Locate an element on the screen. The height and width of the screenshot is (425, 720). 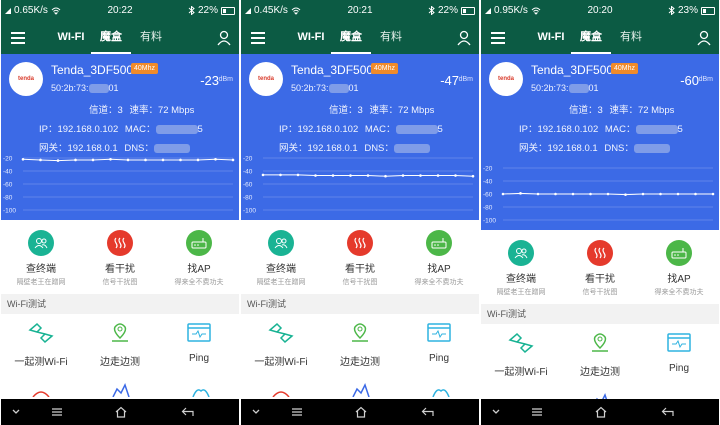
battery-level: 22% is located at coordinates (207, 10).